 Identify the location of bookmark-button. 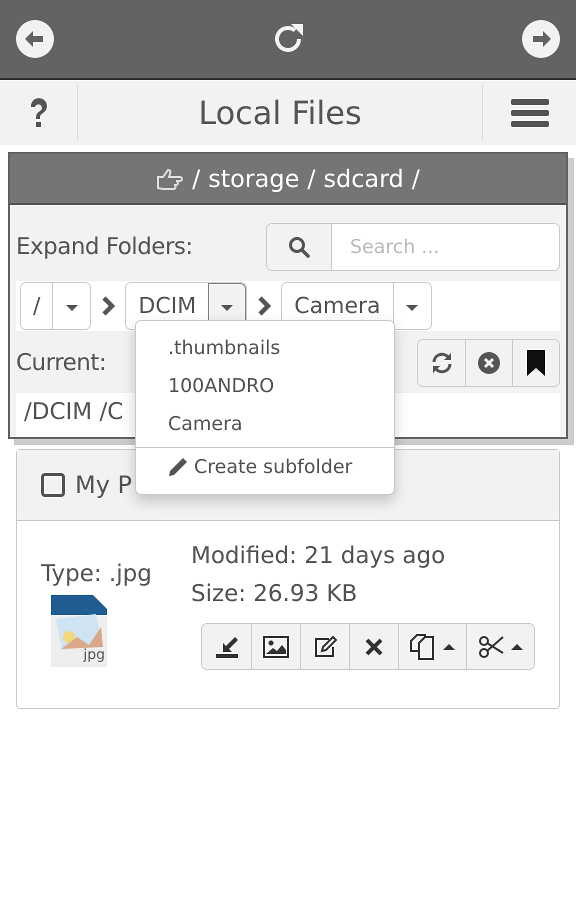
(535, 363).